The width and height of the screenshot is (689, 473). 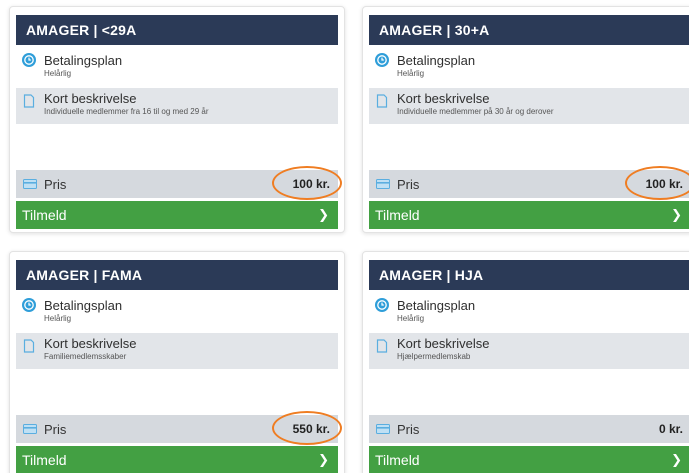 I want to click on description-row: Kort beskrivelse Familiemedlemsskaber, so click(x=177, y=351).